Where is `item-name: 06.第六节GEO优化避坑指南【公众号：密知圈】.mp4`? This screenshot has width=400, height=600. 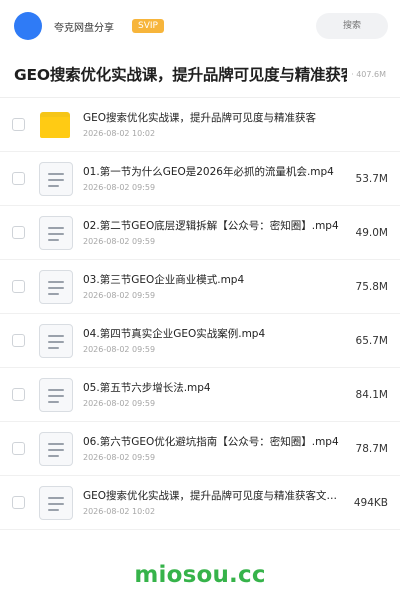
item-name: 06.第六节GEO优化避坑指南【公众号：密知圈】.mp4 is located at coordinates (211, 441).